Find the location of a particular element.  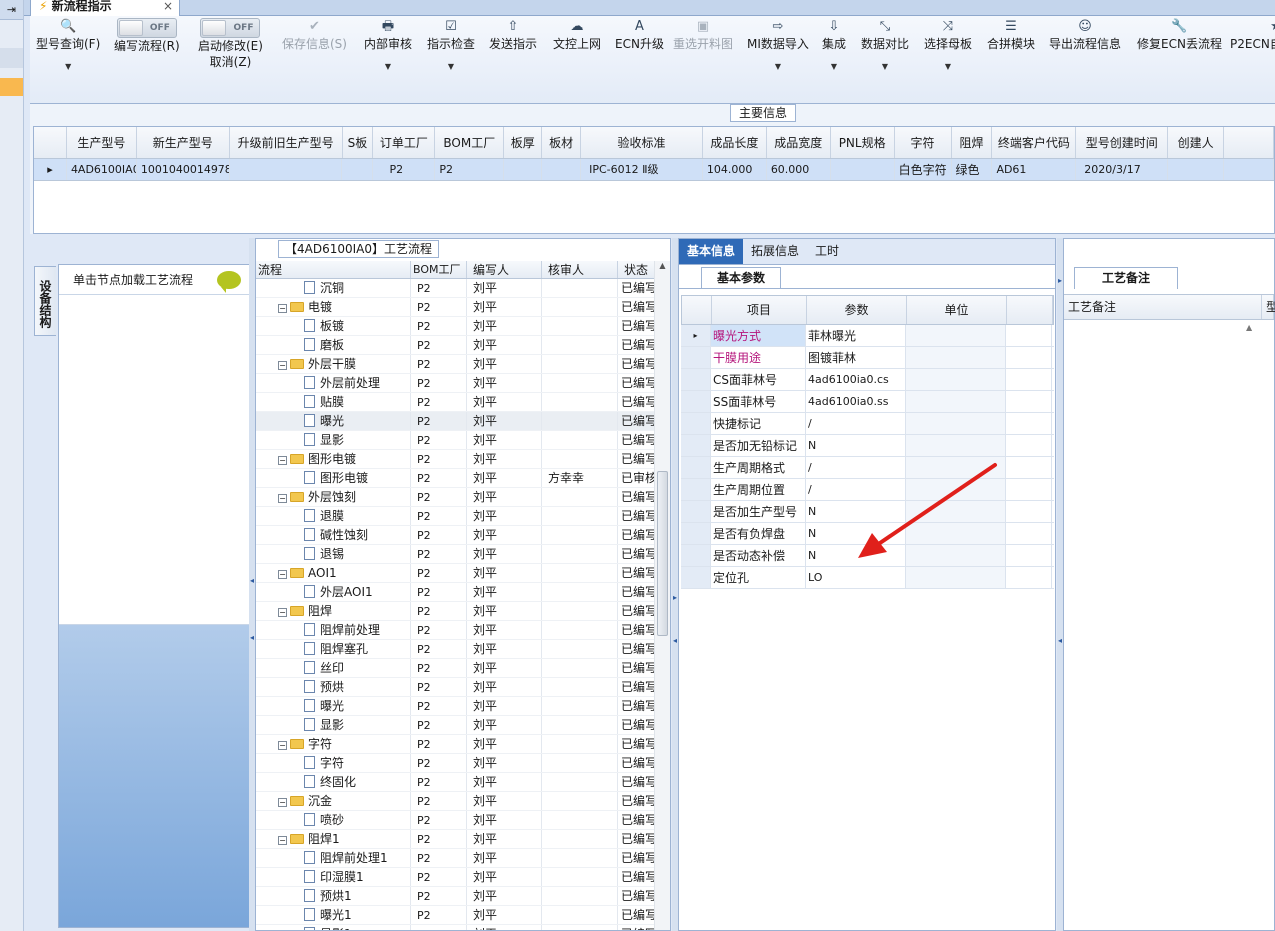

param-row: SS面菲林号 4ad6100ia0.ss is located at coordinates (867, 402).